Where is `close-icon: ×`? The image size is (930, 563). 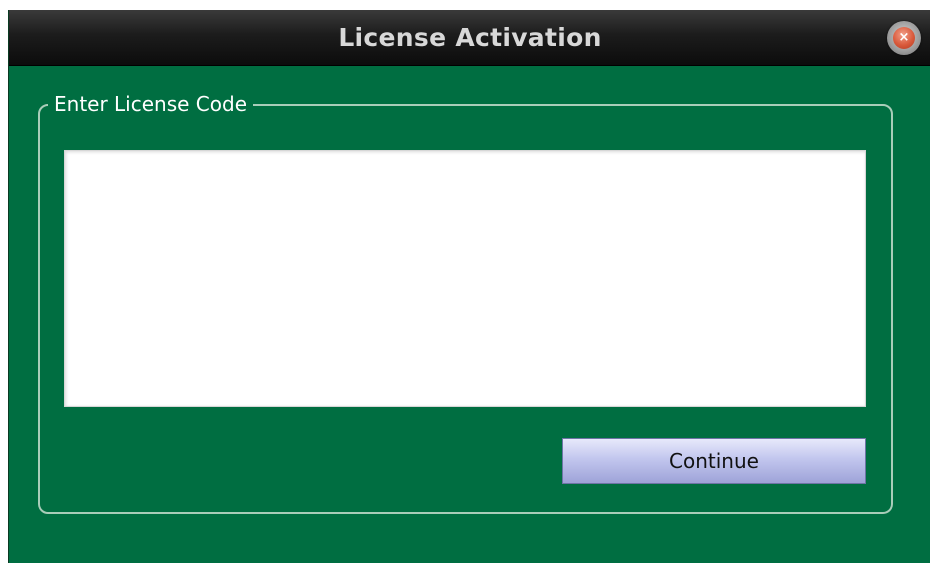
close-icon: × is located at coordinates (904, 38).